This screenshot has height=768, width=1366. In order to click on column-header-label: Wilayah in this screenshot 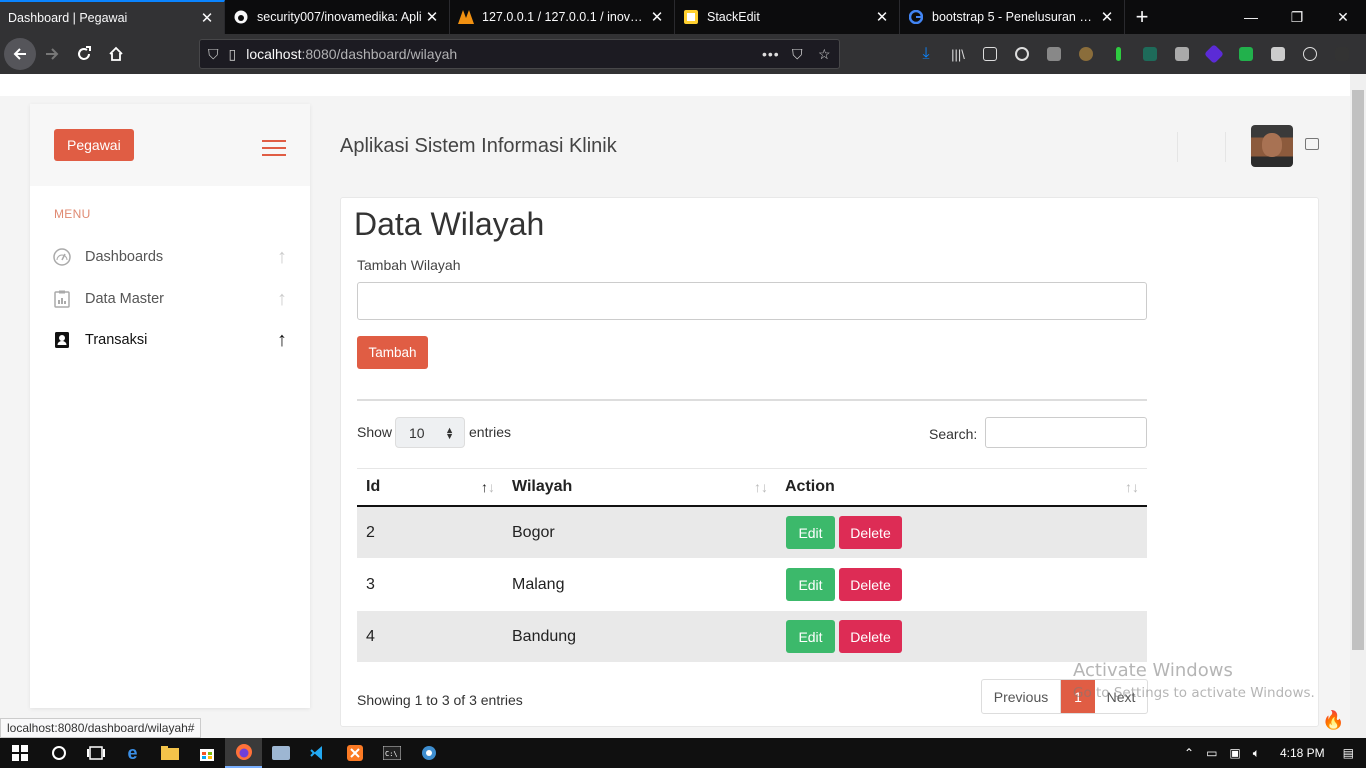, I will do `click(542, 486)`.